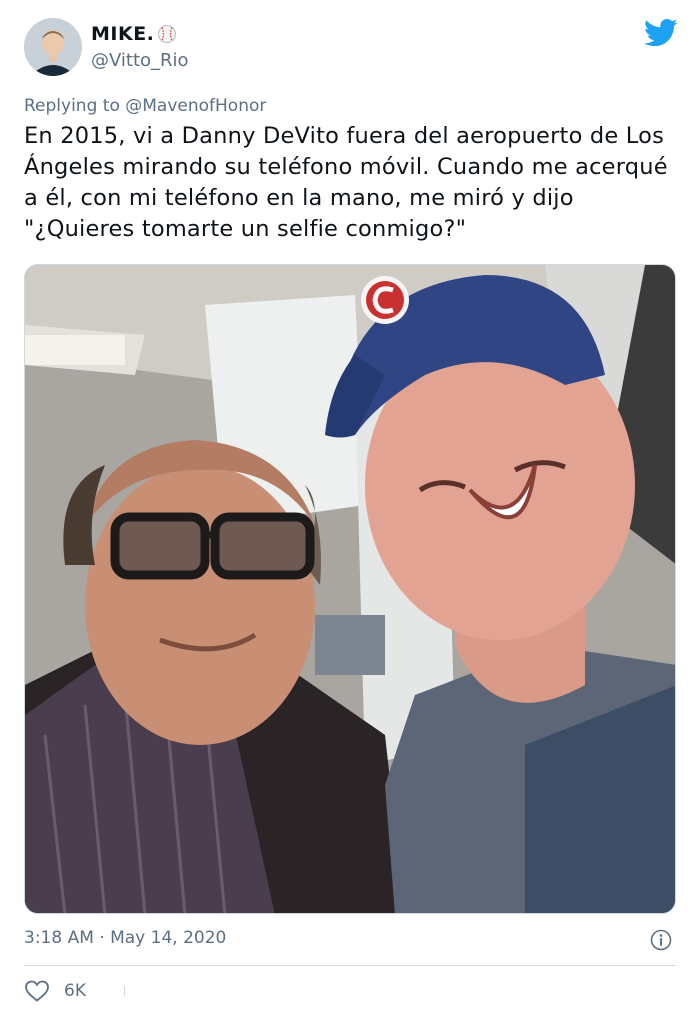 This screenshot has width=700, height=1019. Describe the element at coordinates (55, 991) in the screenshot. I see `like-button: 6K` at that location.